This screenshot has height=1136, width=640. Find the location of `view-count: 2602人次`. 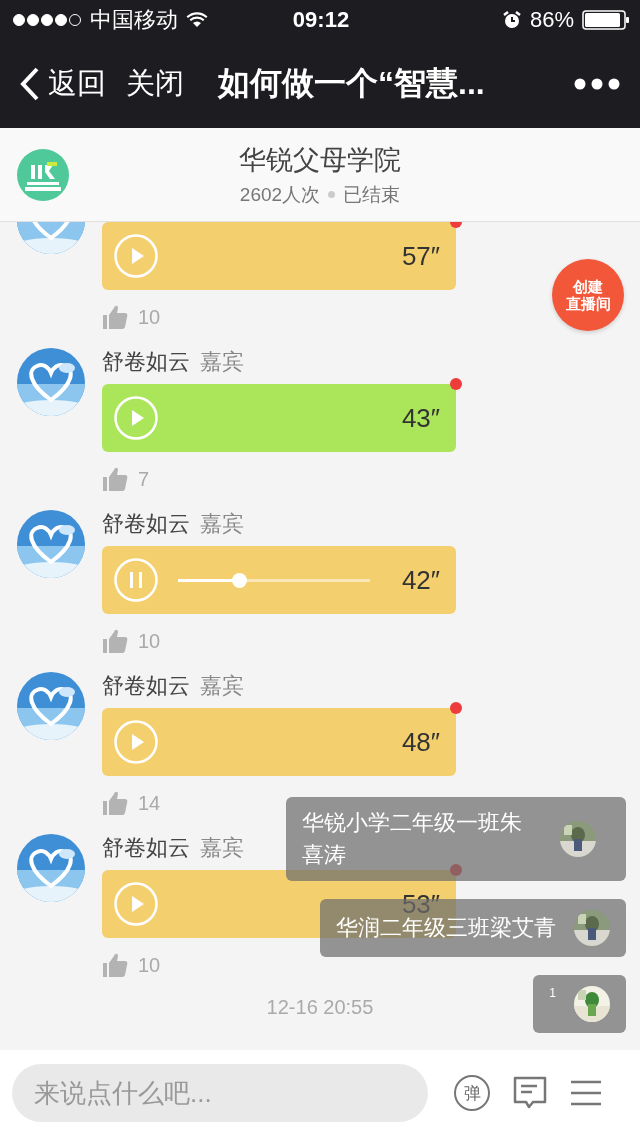

view-count: 2602人次 is located at coordinates (280, 194).